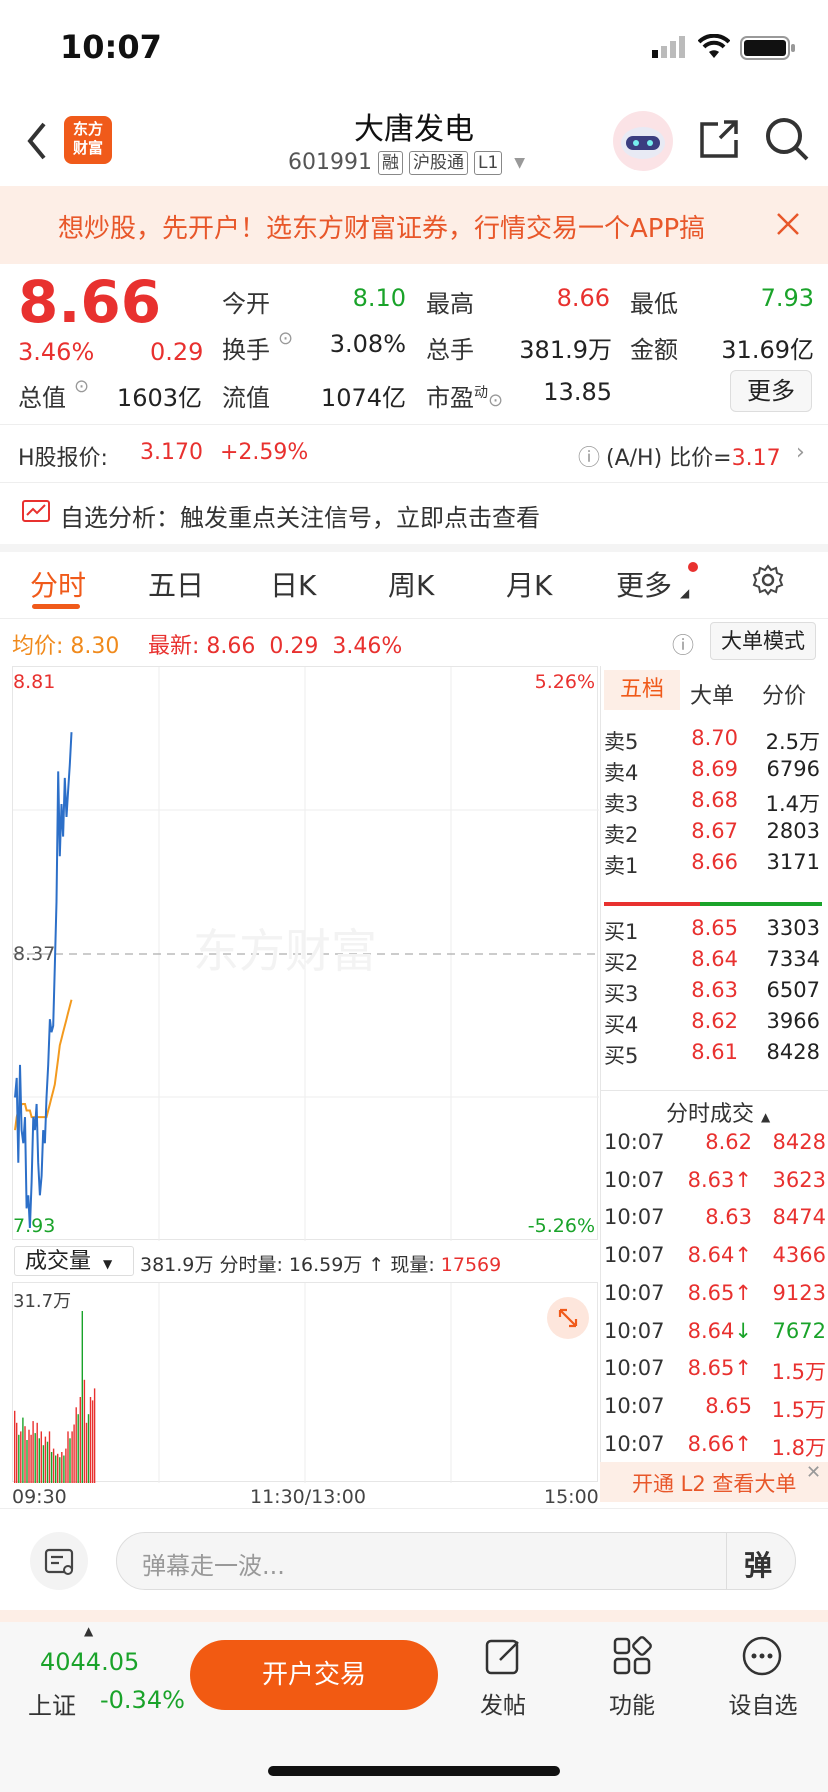 The width and height of the screenshot is (828, 1792). What do you see at coordinates (643, 143) in the screenshot?
I see `robot-assistant-icon` at bounding box center [643, 143].